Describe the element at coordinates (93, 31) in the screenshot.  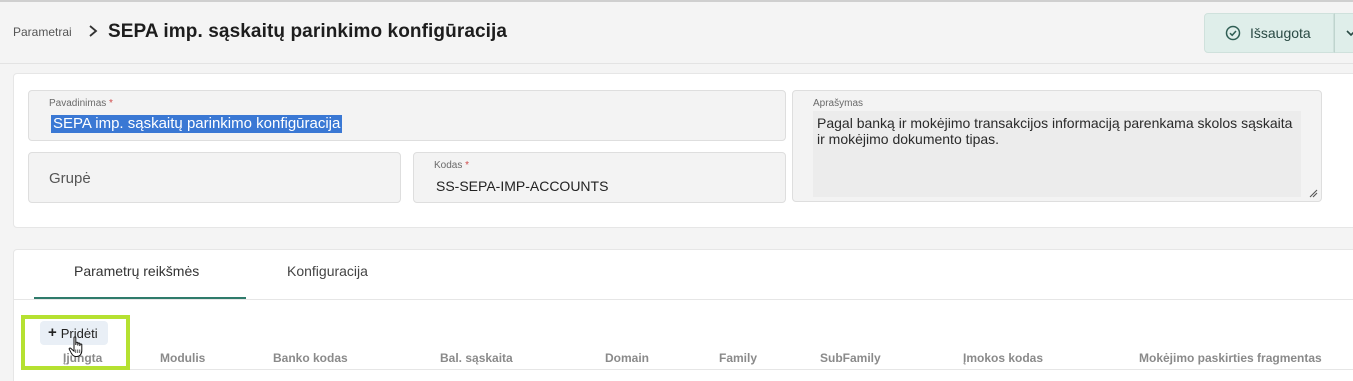
I see `chevron-right-icon` at that location.